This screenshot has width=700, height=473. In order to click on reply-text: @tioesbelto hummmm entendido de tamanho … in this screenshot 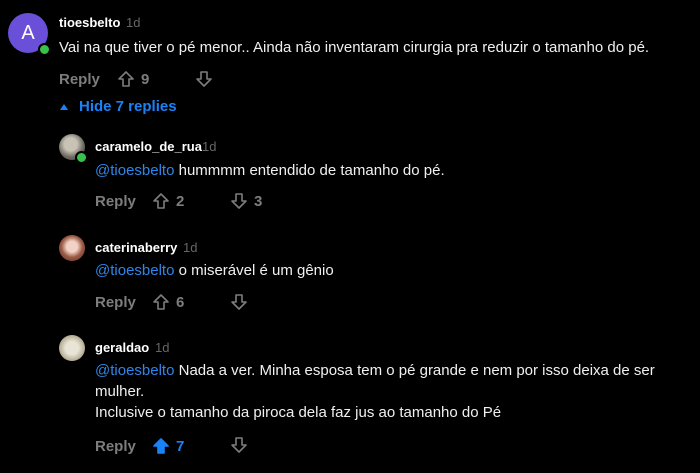, I will do `click(270, 170)`.